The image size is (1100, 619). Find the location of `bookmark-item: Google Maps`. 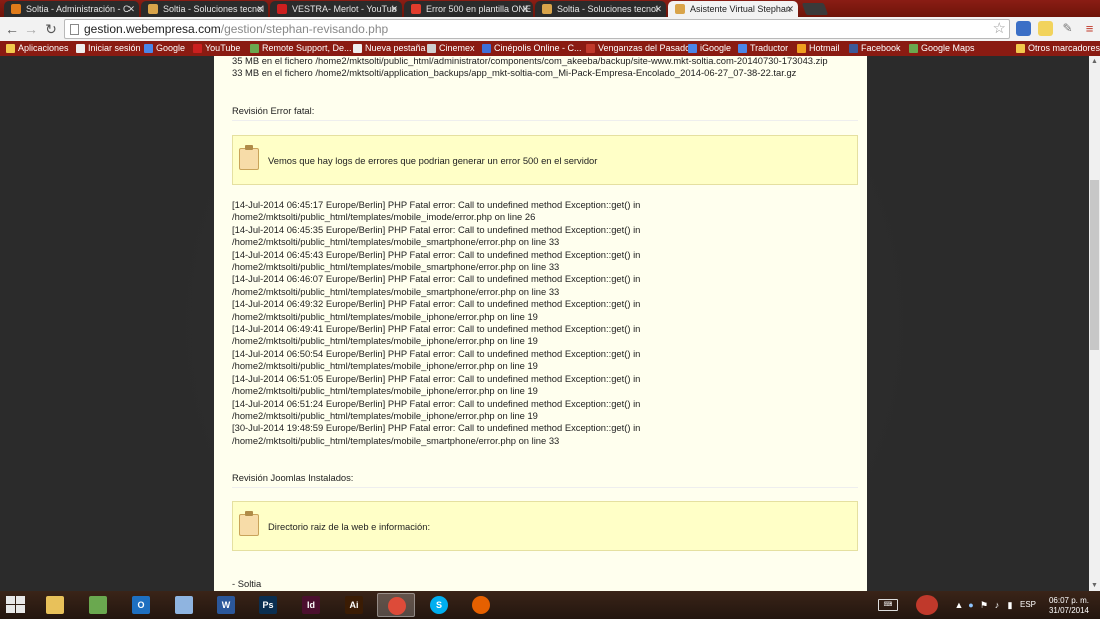

bookmark-item: Google Maps is located at coordinates (942, 48).